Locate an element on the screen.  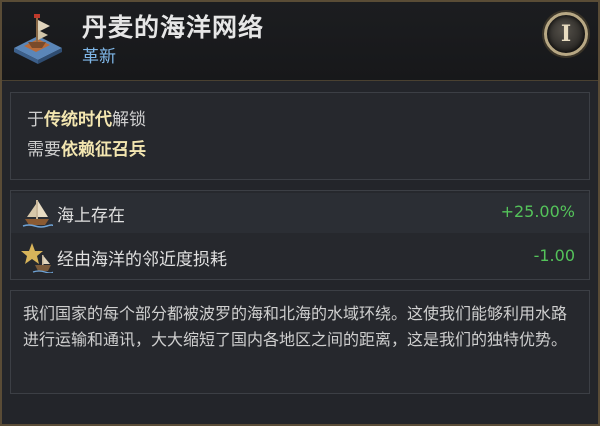
effect-value: -1.00 is located at coordinates (554, 255).